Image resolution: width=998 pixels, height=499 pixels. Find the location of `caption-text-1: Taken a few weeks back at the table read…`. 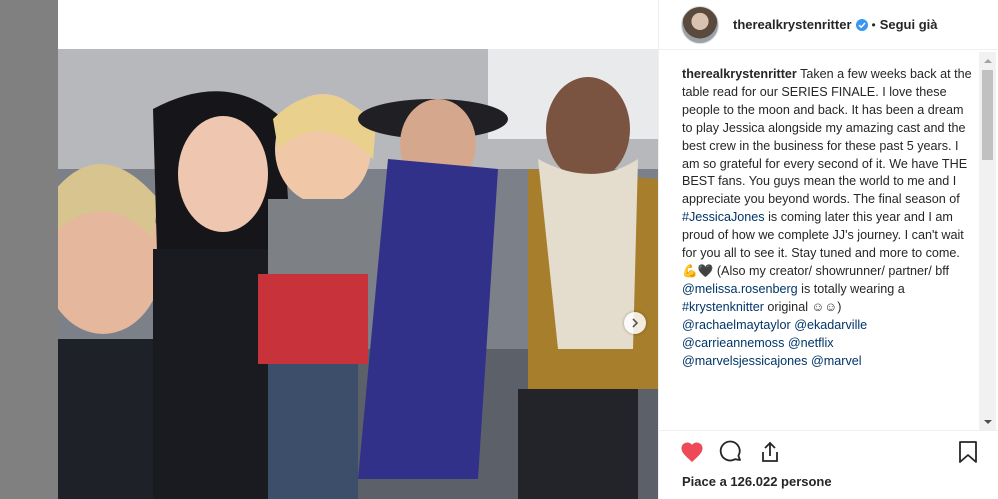

caption-text-1: Taken a few weeks back at the table read… is located at coordinates (827, 137).